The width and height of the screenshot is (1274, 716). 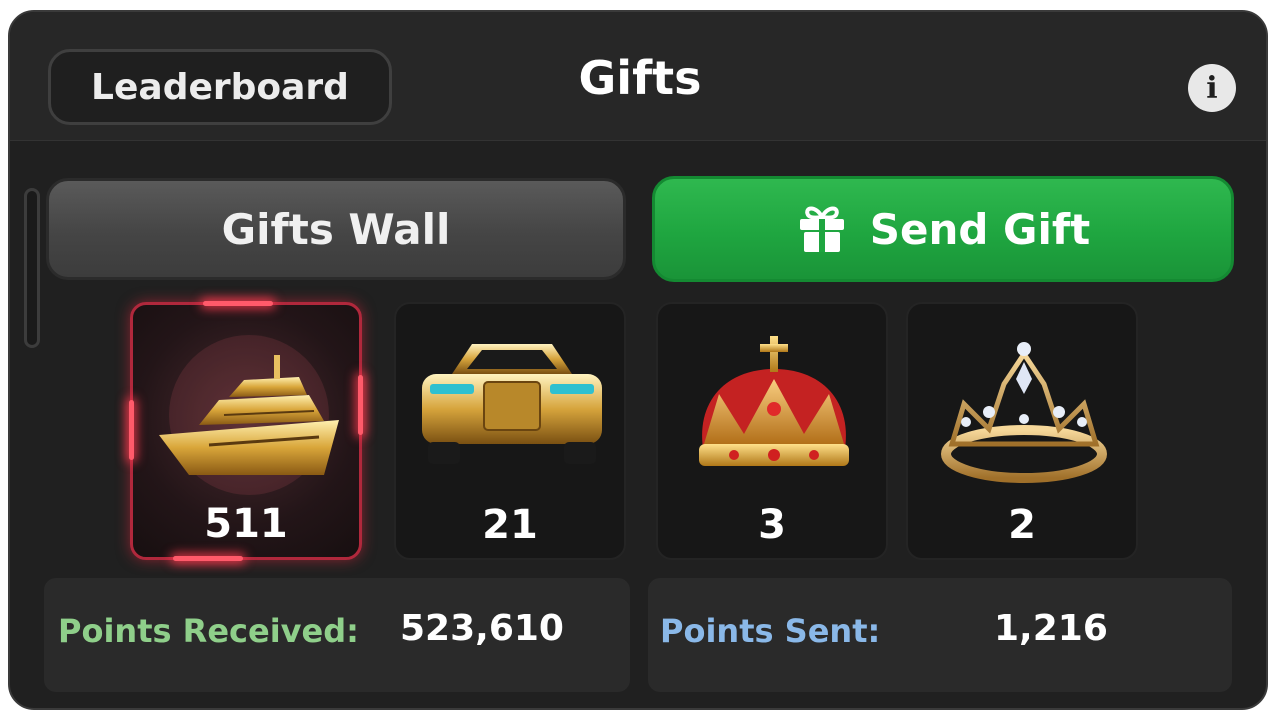 What do you see at coordinates (352, 631) in the screenshot?
I see `points-received-colon: :` at bounding box center [352, 631].